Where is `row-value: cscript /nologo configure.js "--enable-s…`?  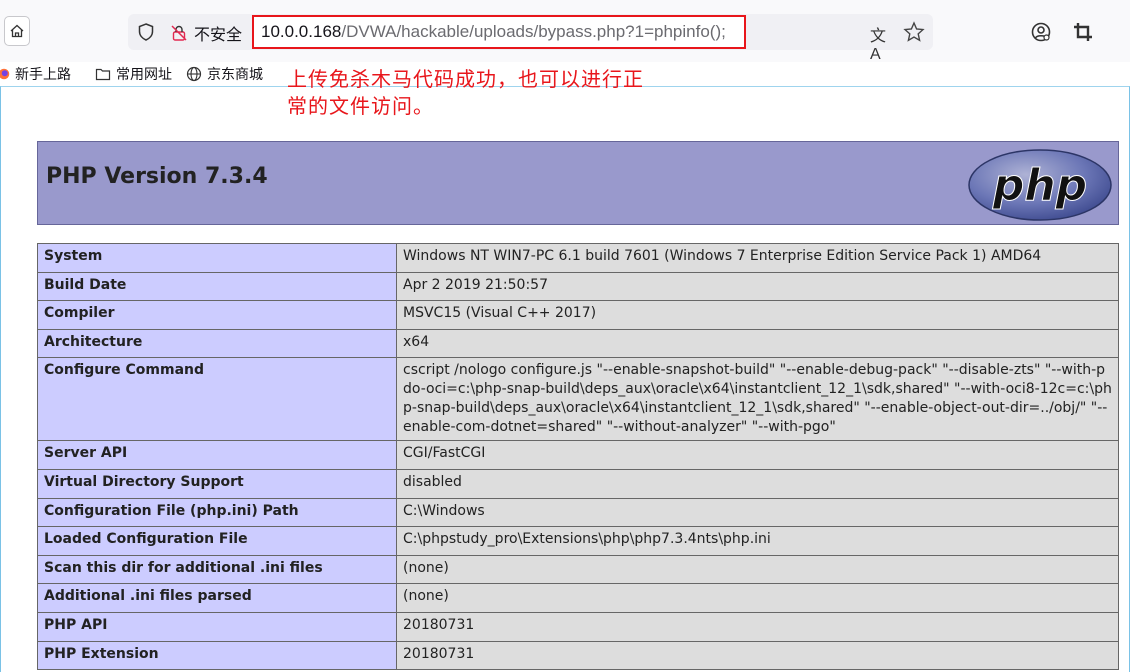 row-value: cscript /nologo configure.js "--enable-s… is located at coordinates (757, 399).